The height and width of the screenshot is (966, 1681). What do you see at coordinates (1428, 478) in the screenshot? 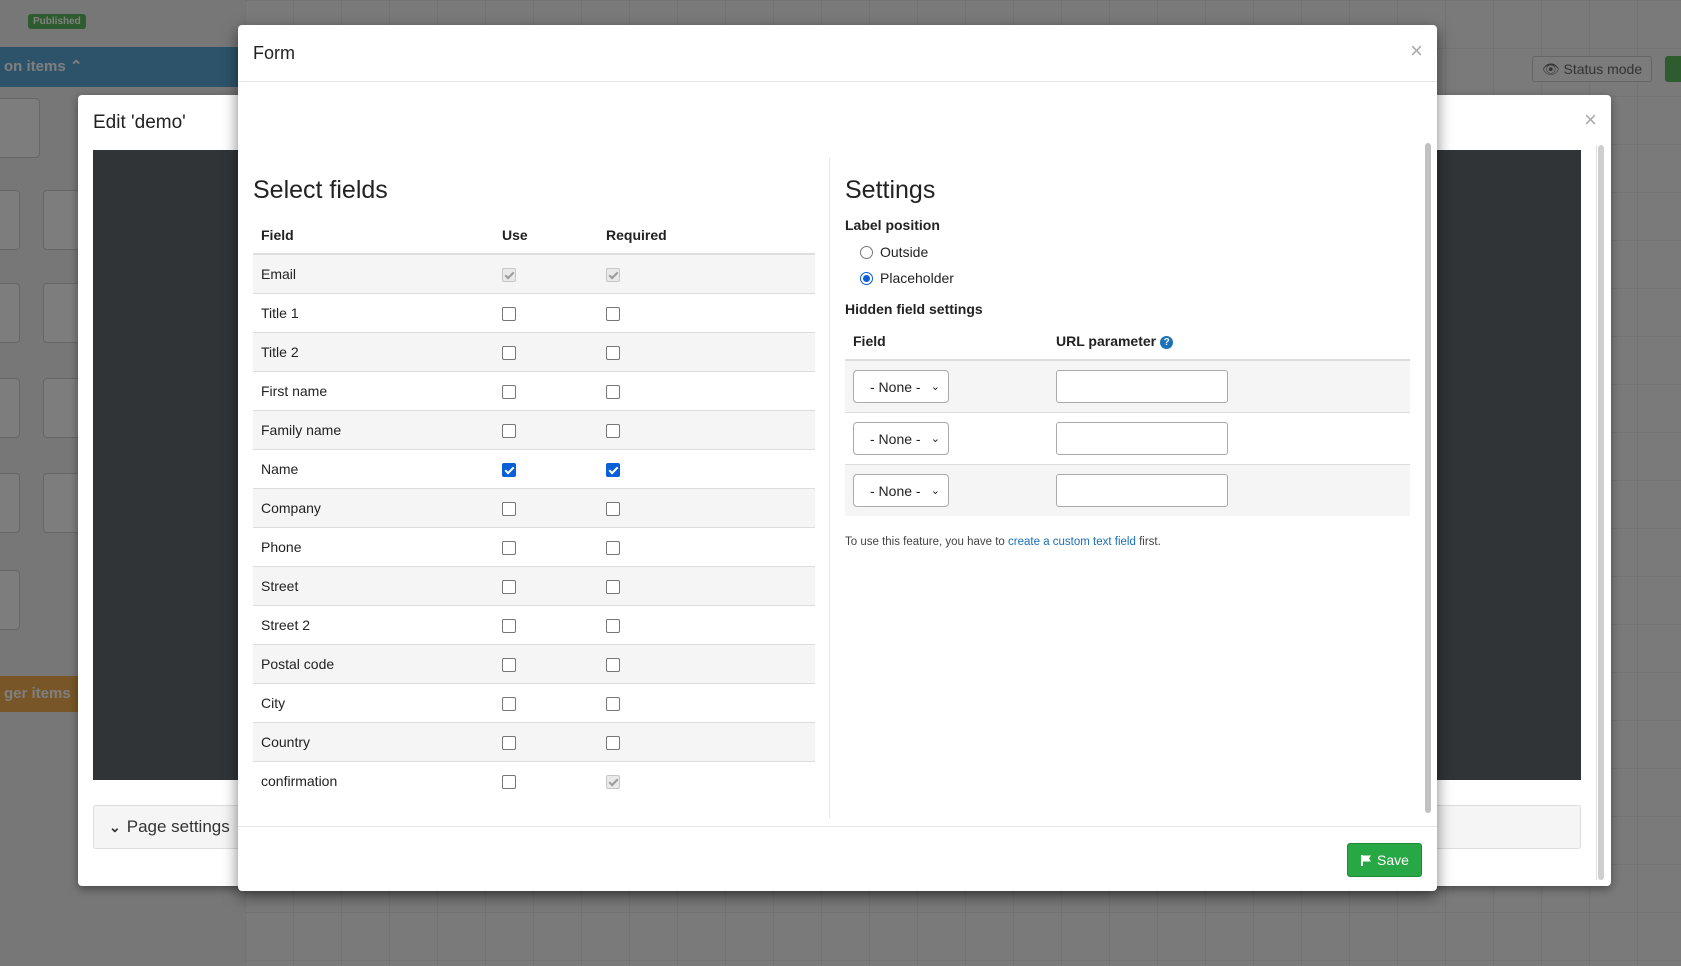
I see `form-modal-scrollbar` at bounding box center [1428, 478].